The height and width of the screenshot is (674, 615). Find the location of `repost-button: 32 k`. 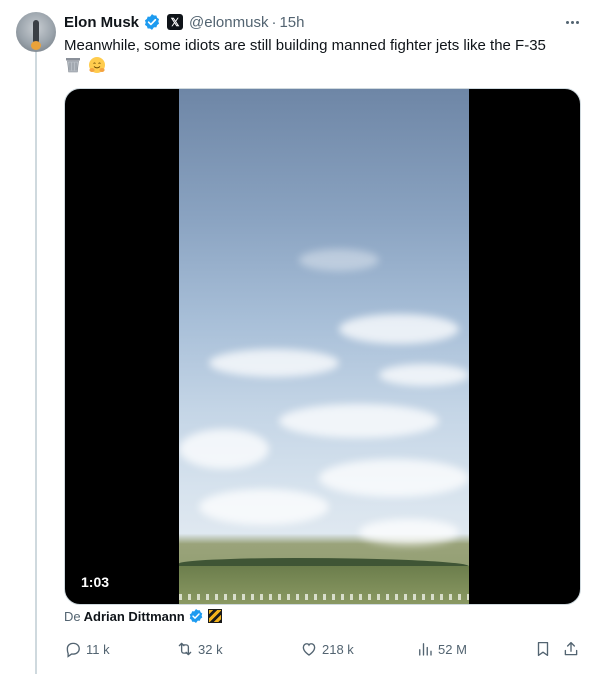

repost-button: 32 k is located at coordinates (199, 649).